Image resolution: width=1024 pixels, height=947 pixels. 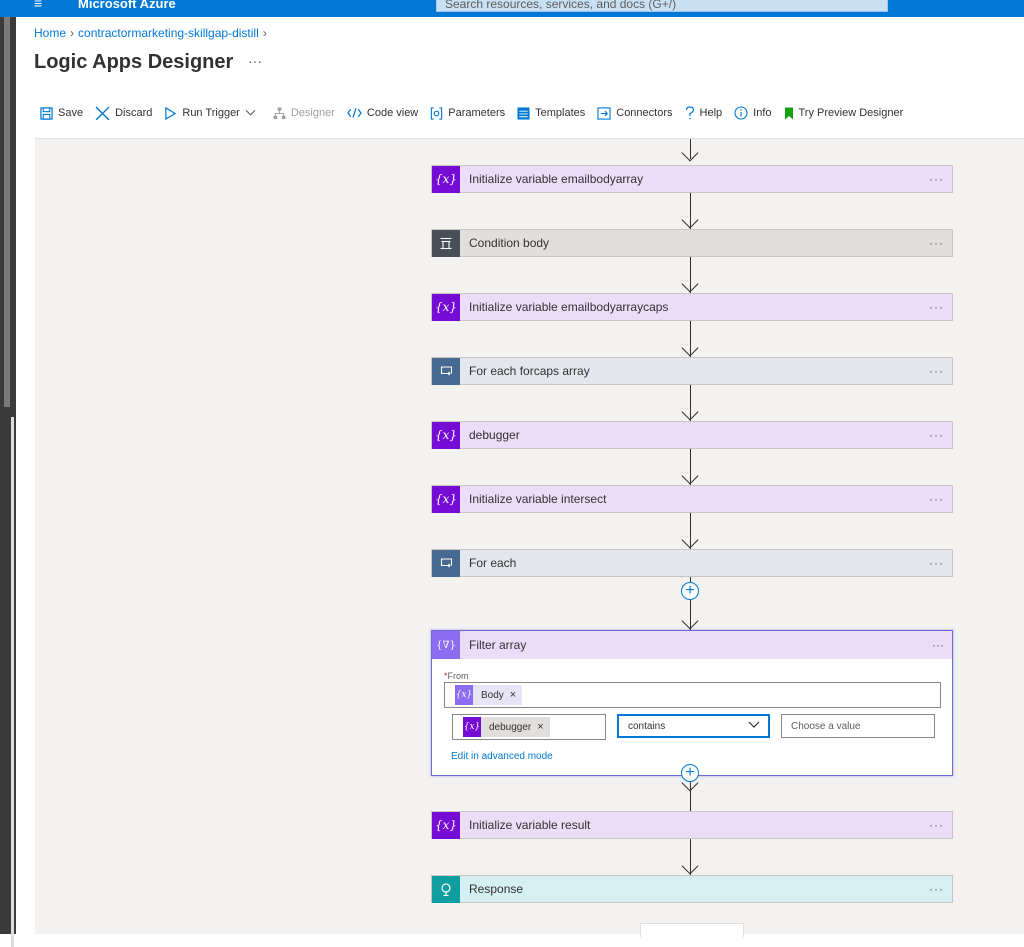 I want to click on step-foreach-forcaps-array: For each forcaps array ···, so click(x=692, y=371).